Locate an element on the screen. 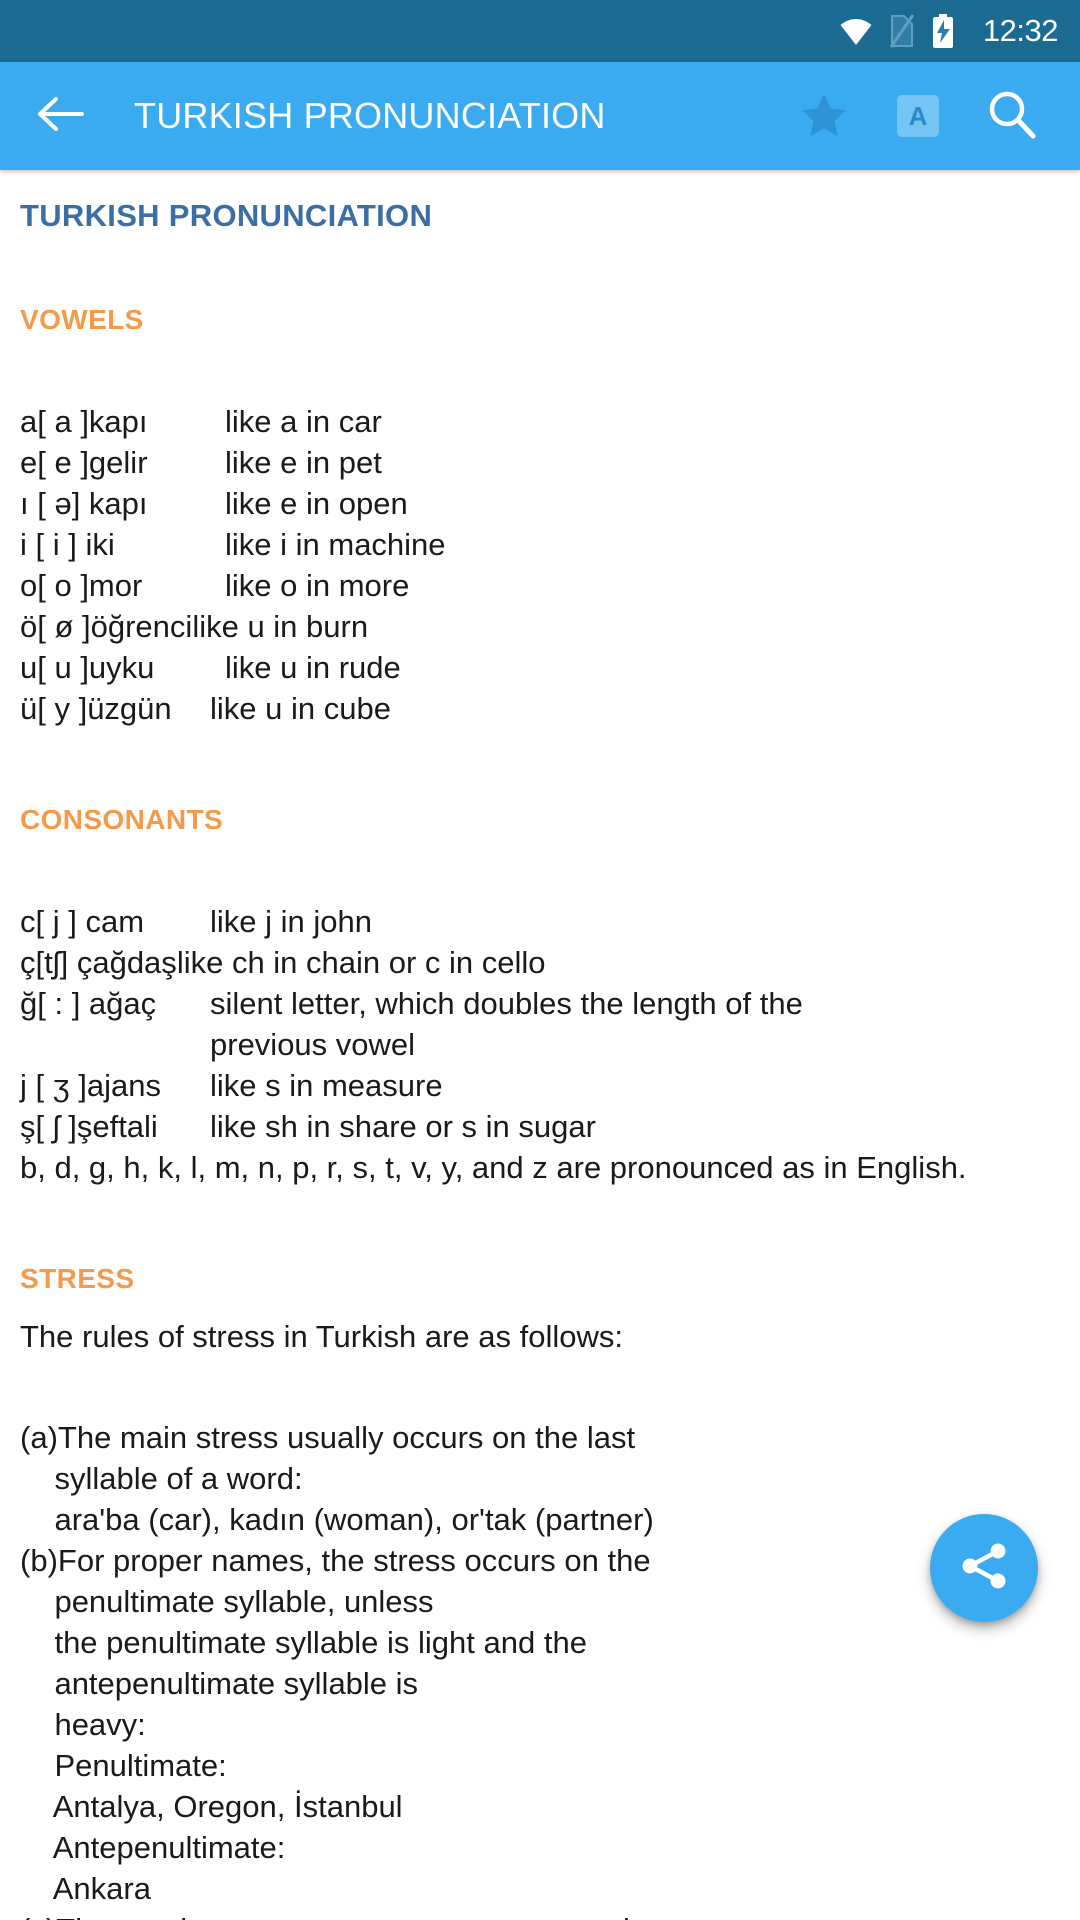 The height and width of the screenshot is (1920, 1080). share-fab-button is located at coordinates (984, 1568).